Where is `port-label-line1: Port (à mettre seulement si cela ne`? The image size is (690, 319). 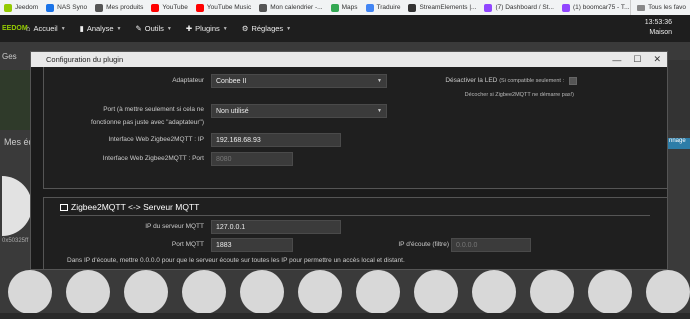 port-label-line1: Port (à mettre seulement si cela ne is located at coordinates (153, 109).